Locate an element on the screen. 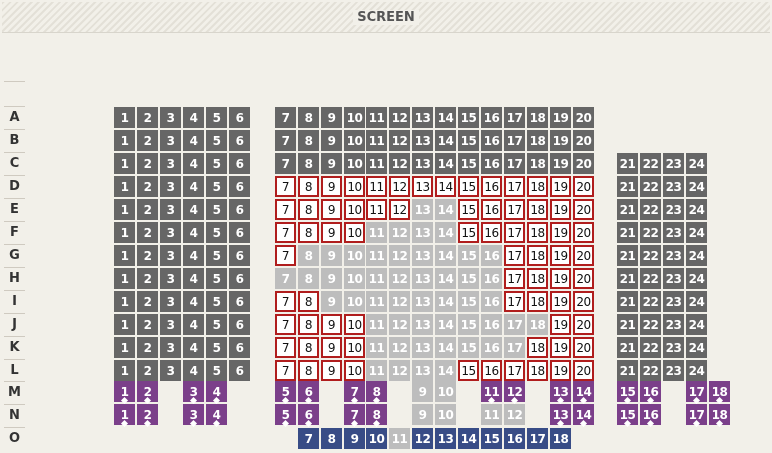 This screenshot has height=453, width=772. seat-i-20: 20 is located at coordinates (583, 301).